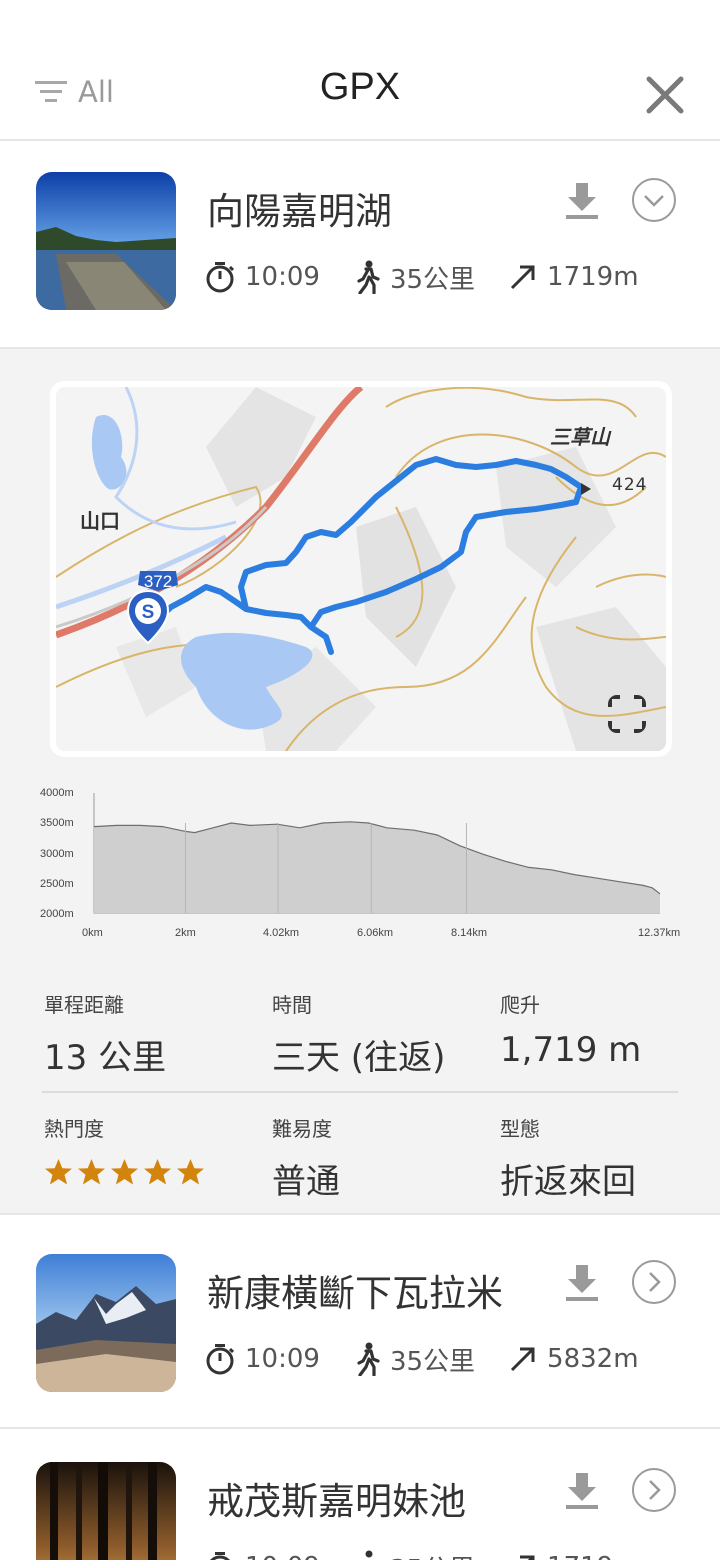 The width and height of the screenshot is (720, 1560). Describe the element at coordinates (57, 854) in the screenshot. I see `y-tick-label: 3000m` at that location.